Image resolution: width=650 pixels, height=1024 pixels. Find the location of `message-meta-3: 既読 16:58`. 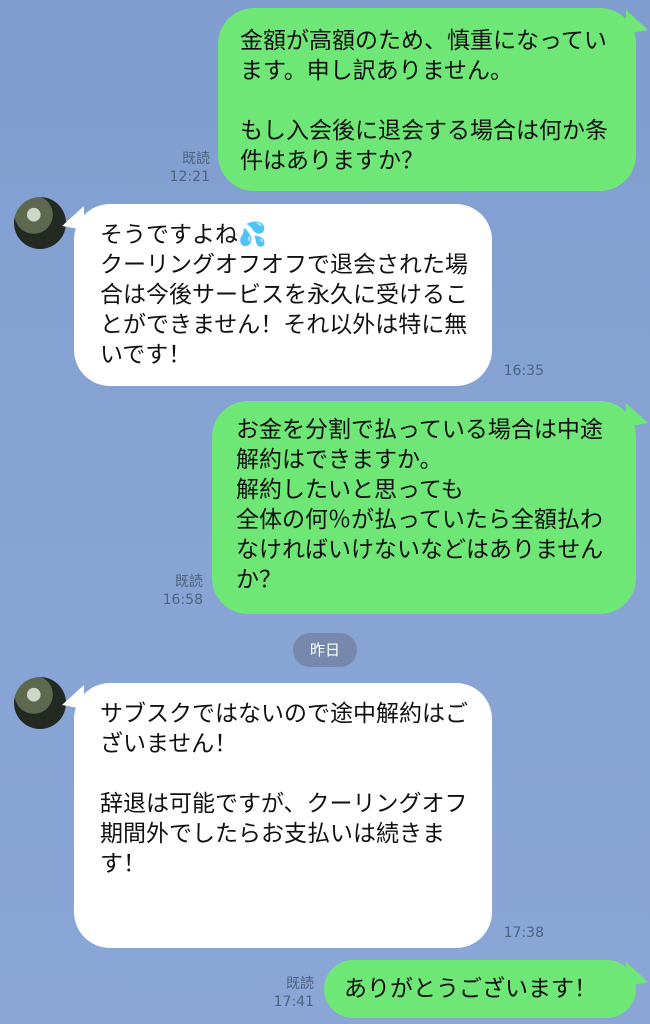

message-meta-3: 既読 16:58 is located at coordinates (174, 591).